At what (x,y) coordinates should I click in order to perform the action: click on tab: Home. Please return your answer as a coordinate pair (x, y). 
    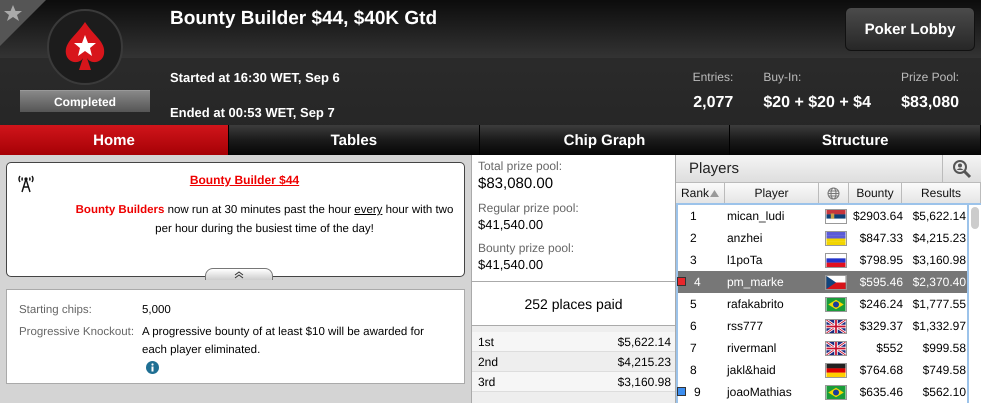
    Looking at the image, I should click on (114, 140).